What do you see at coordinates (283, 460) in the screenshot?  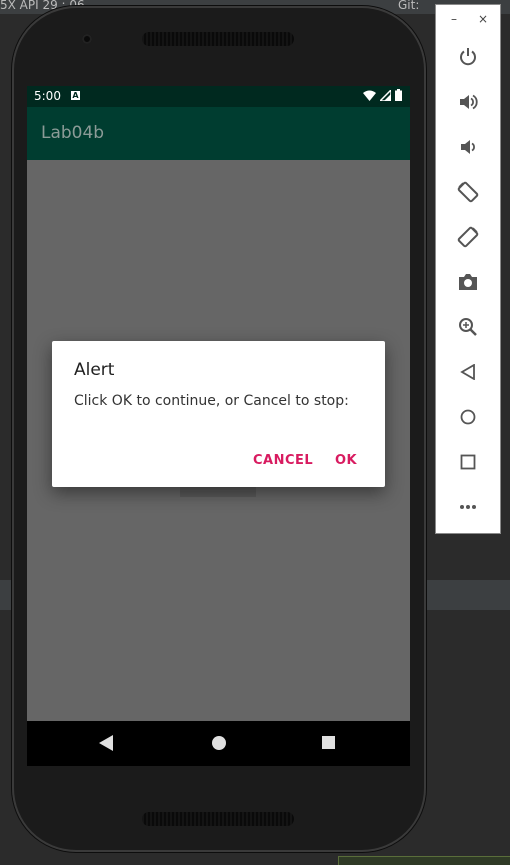 I see `cancel-button: CANCEL` at bounding box center [283, 460].